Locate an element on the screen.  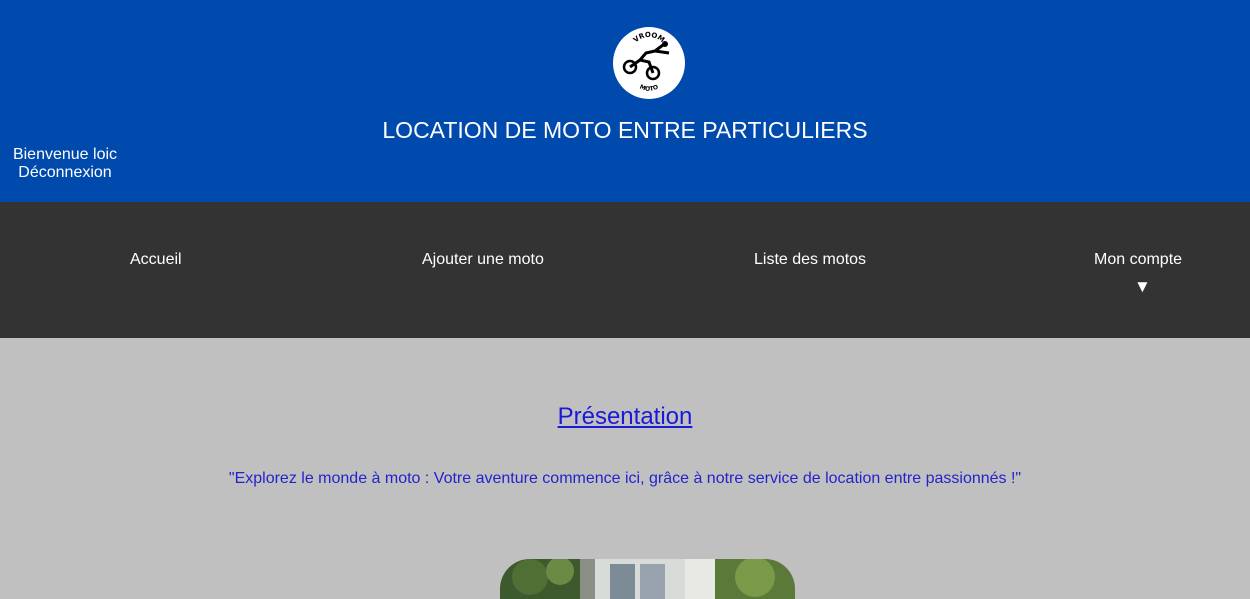
svg-text: MOTO is located at coordinates (648, 88).